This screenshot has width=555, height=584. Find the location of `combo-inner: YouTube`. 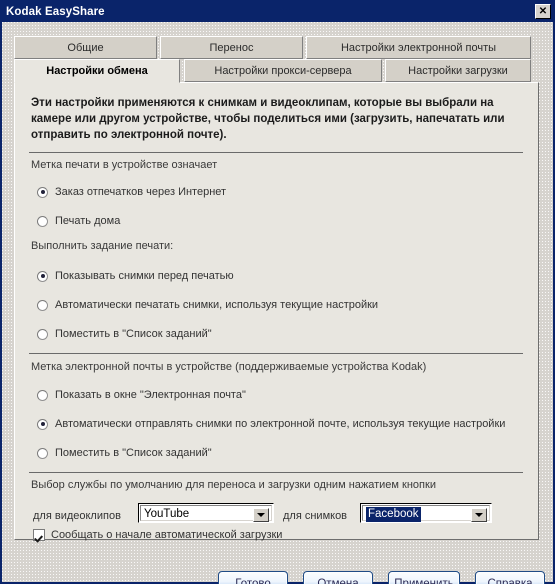

combo-inner: YouTube is located at coordinates (206, 513).